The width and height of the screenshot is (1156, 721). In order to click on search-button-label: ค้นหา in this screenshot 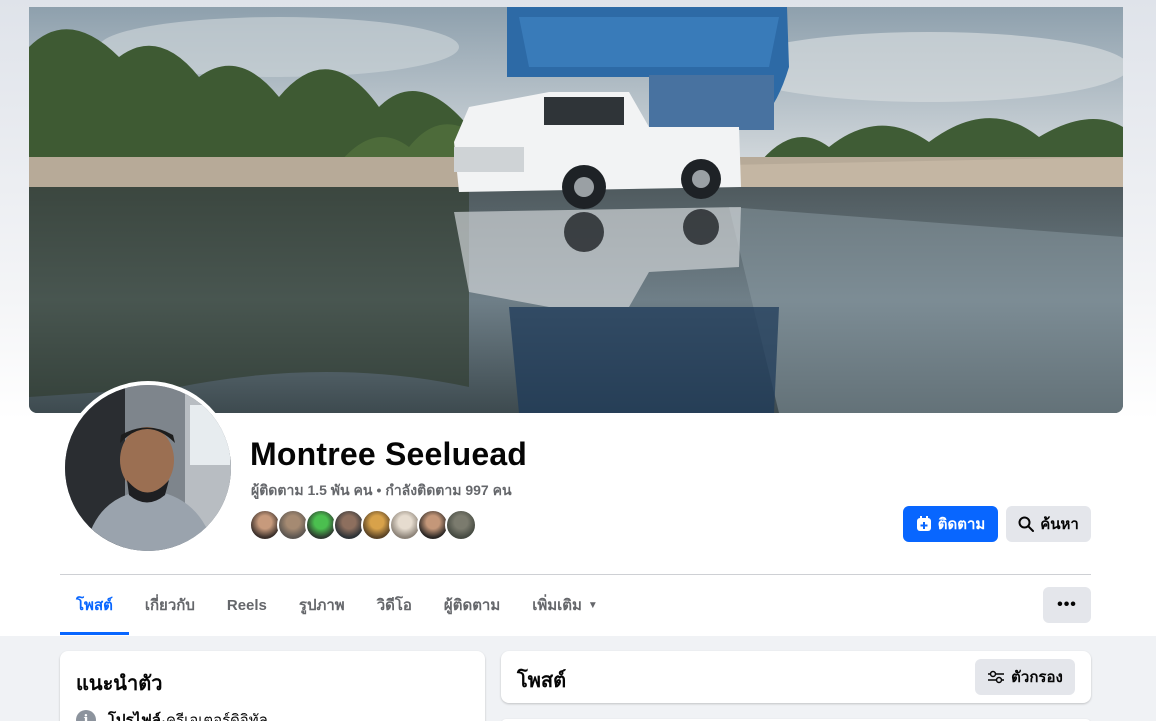, I will do `click(1059, 524)`.